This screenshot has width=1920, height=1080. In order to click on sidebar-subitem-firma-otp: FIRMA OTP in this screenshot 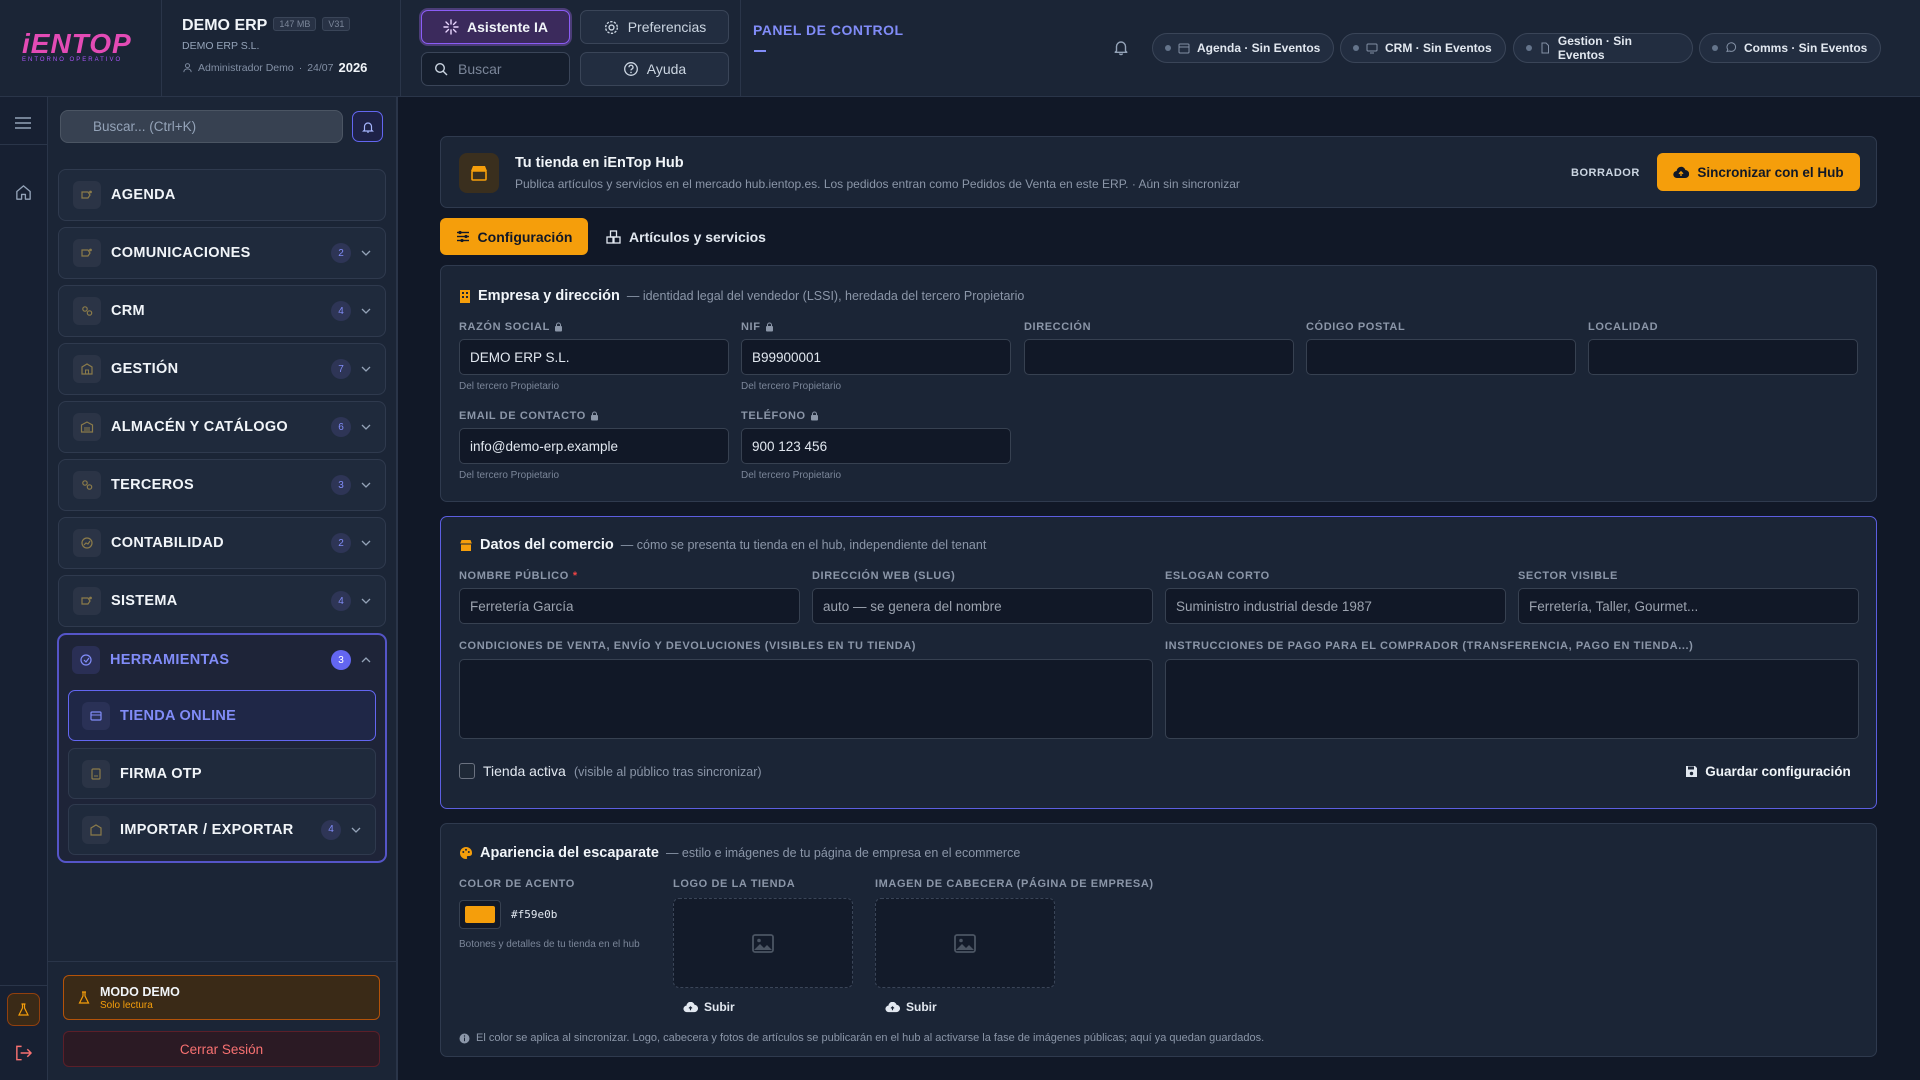, I will do `click(222, 773)`.